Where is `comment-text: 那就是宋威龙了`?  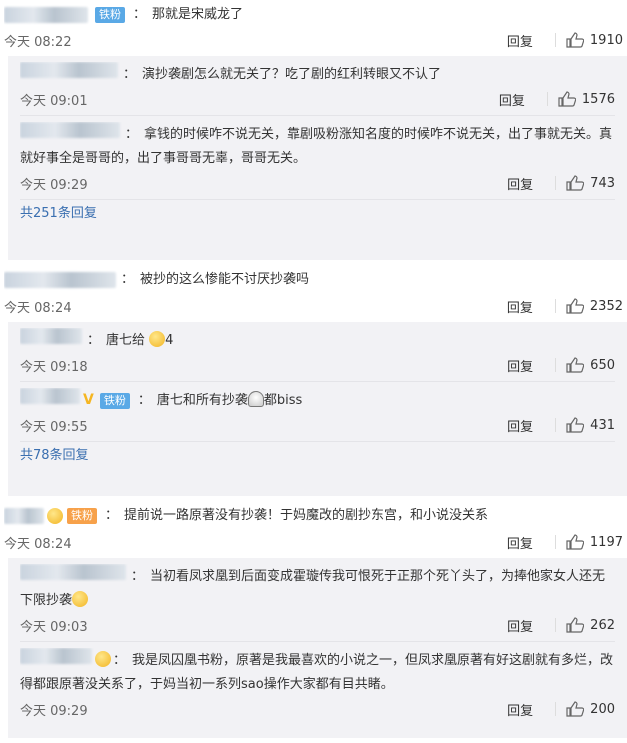
comment-text: 那就是宋威龙了 is located at coordinates (198, 14).